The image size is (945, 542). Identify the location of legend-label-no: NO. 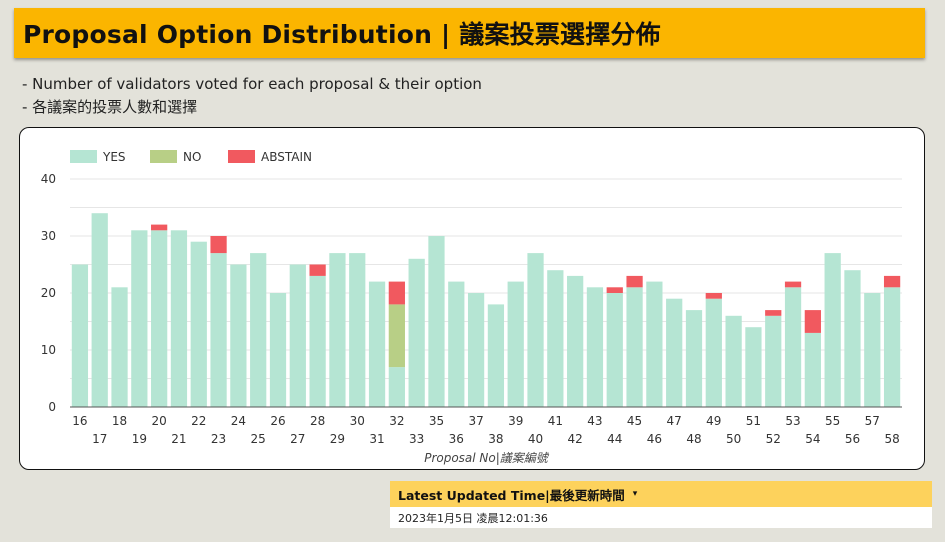
(192, 157).